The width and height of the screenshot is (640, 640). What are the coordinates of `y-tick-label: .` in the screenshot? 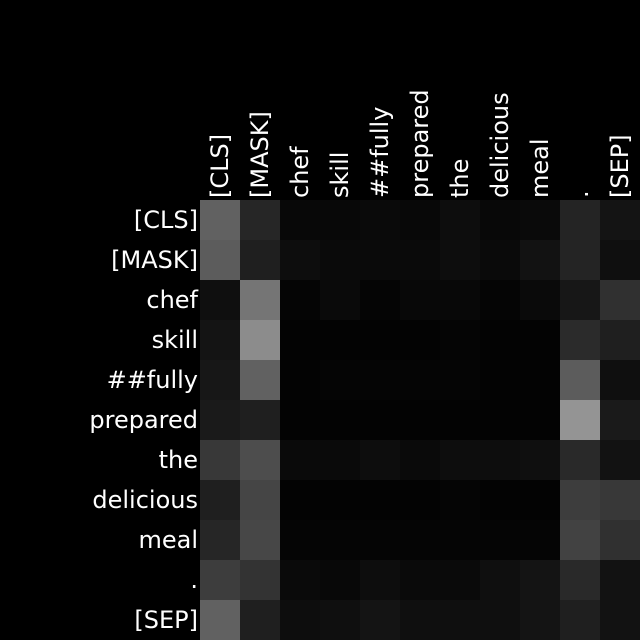 It's located at (194, 580).